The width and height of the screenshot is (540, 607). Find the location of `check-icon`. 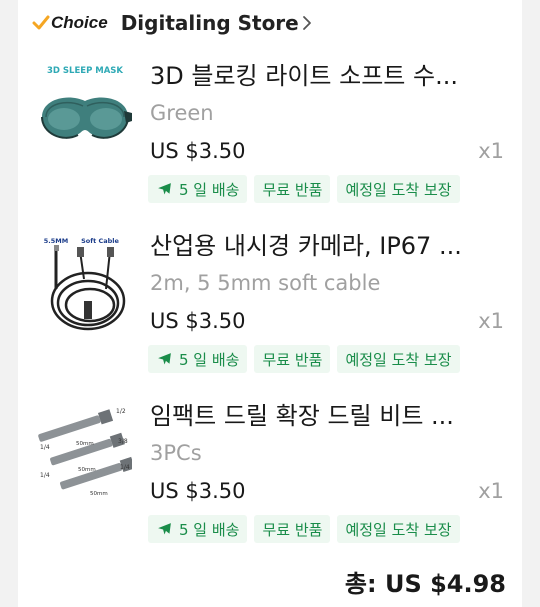

check-icon is located at coordinates (41, 22).